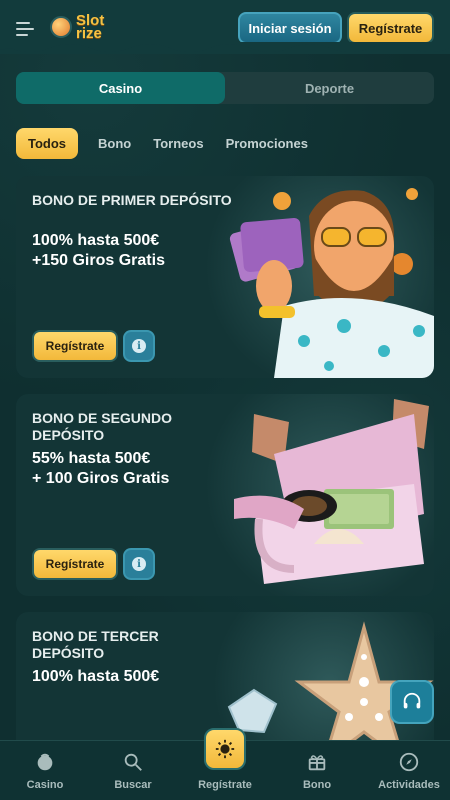 Image resolution: width=450 pixels, height=800 pixels. I want to click on bearded-man-illustration, so click(331, 283).